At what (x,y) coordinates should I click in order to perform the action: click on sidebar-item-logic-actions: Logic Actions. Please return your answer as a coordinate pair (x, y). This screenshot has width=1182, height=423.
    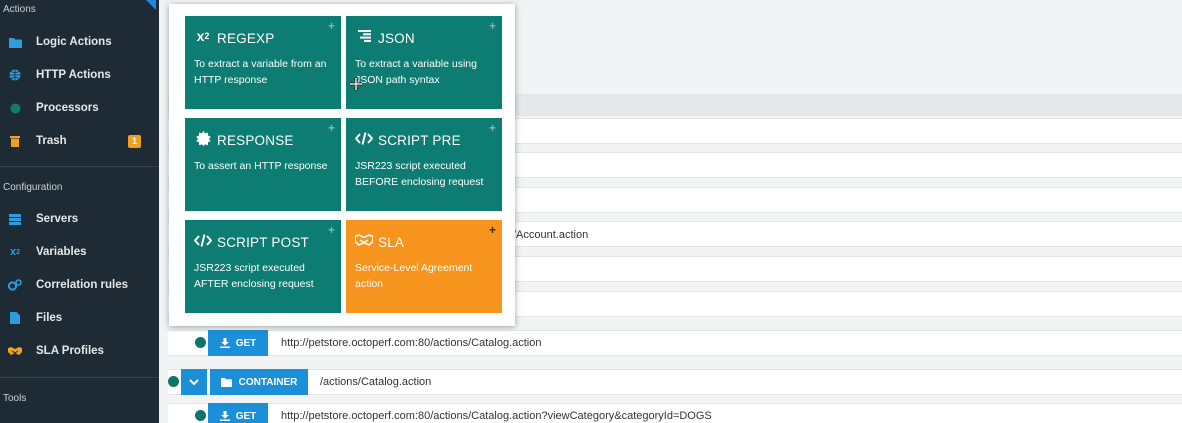
    Looking at the image, I should click on (79, 42).